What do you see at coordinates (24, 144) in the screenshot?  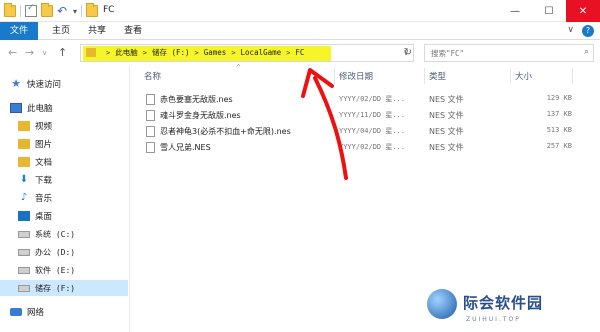 I see `pictures-folder-icon` at bounding box center [24, 144].